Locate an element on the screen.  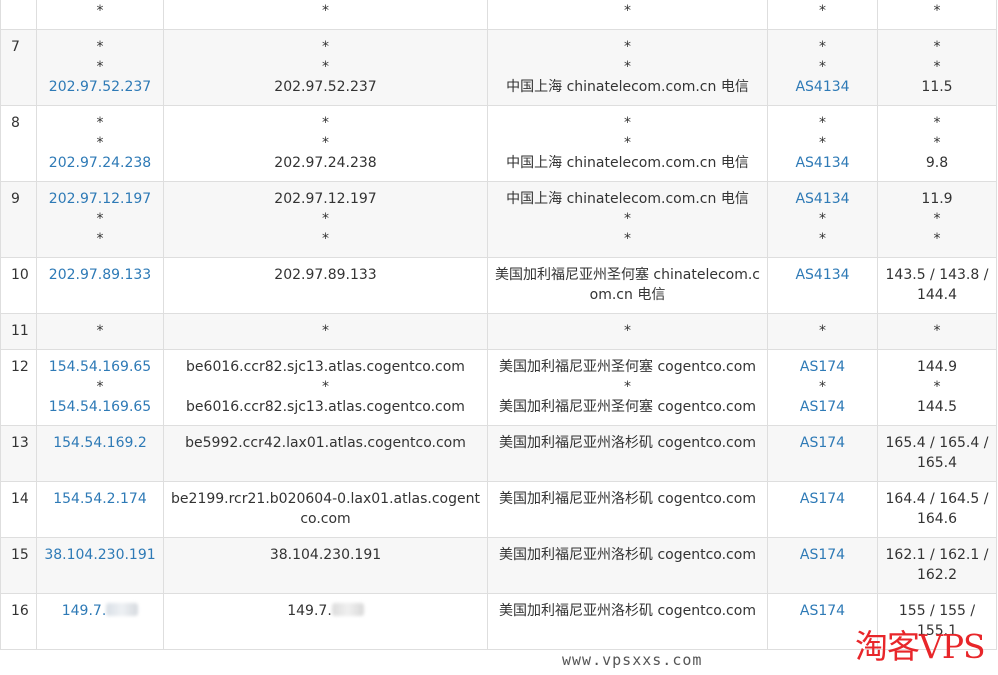
host-text: 202.97.24.238 is located at coordinates (325, 163).